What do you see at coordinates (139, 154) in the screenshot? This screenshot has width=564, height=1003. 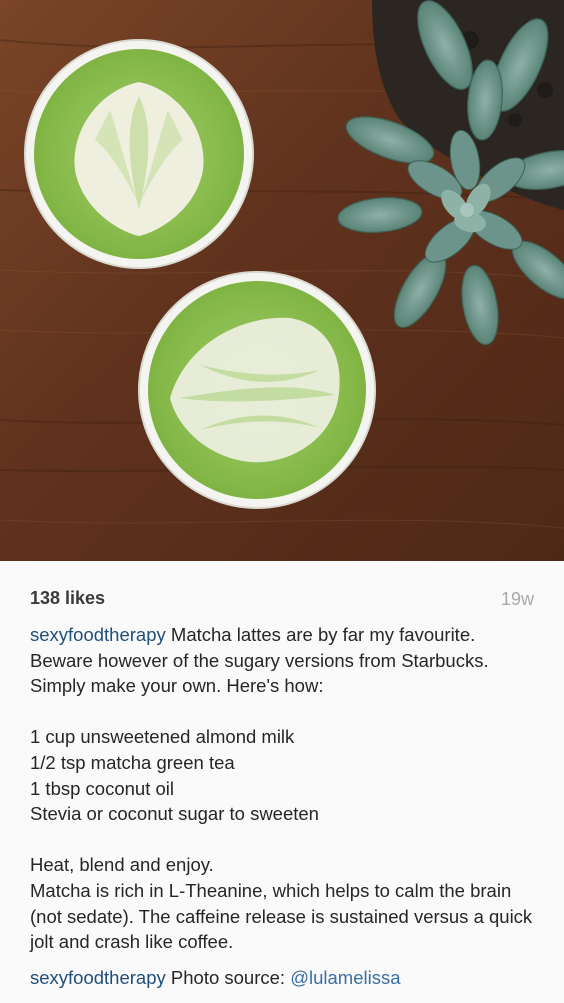 I see `matcha-latte-cup-top` at bounding box center [139, 154].